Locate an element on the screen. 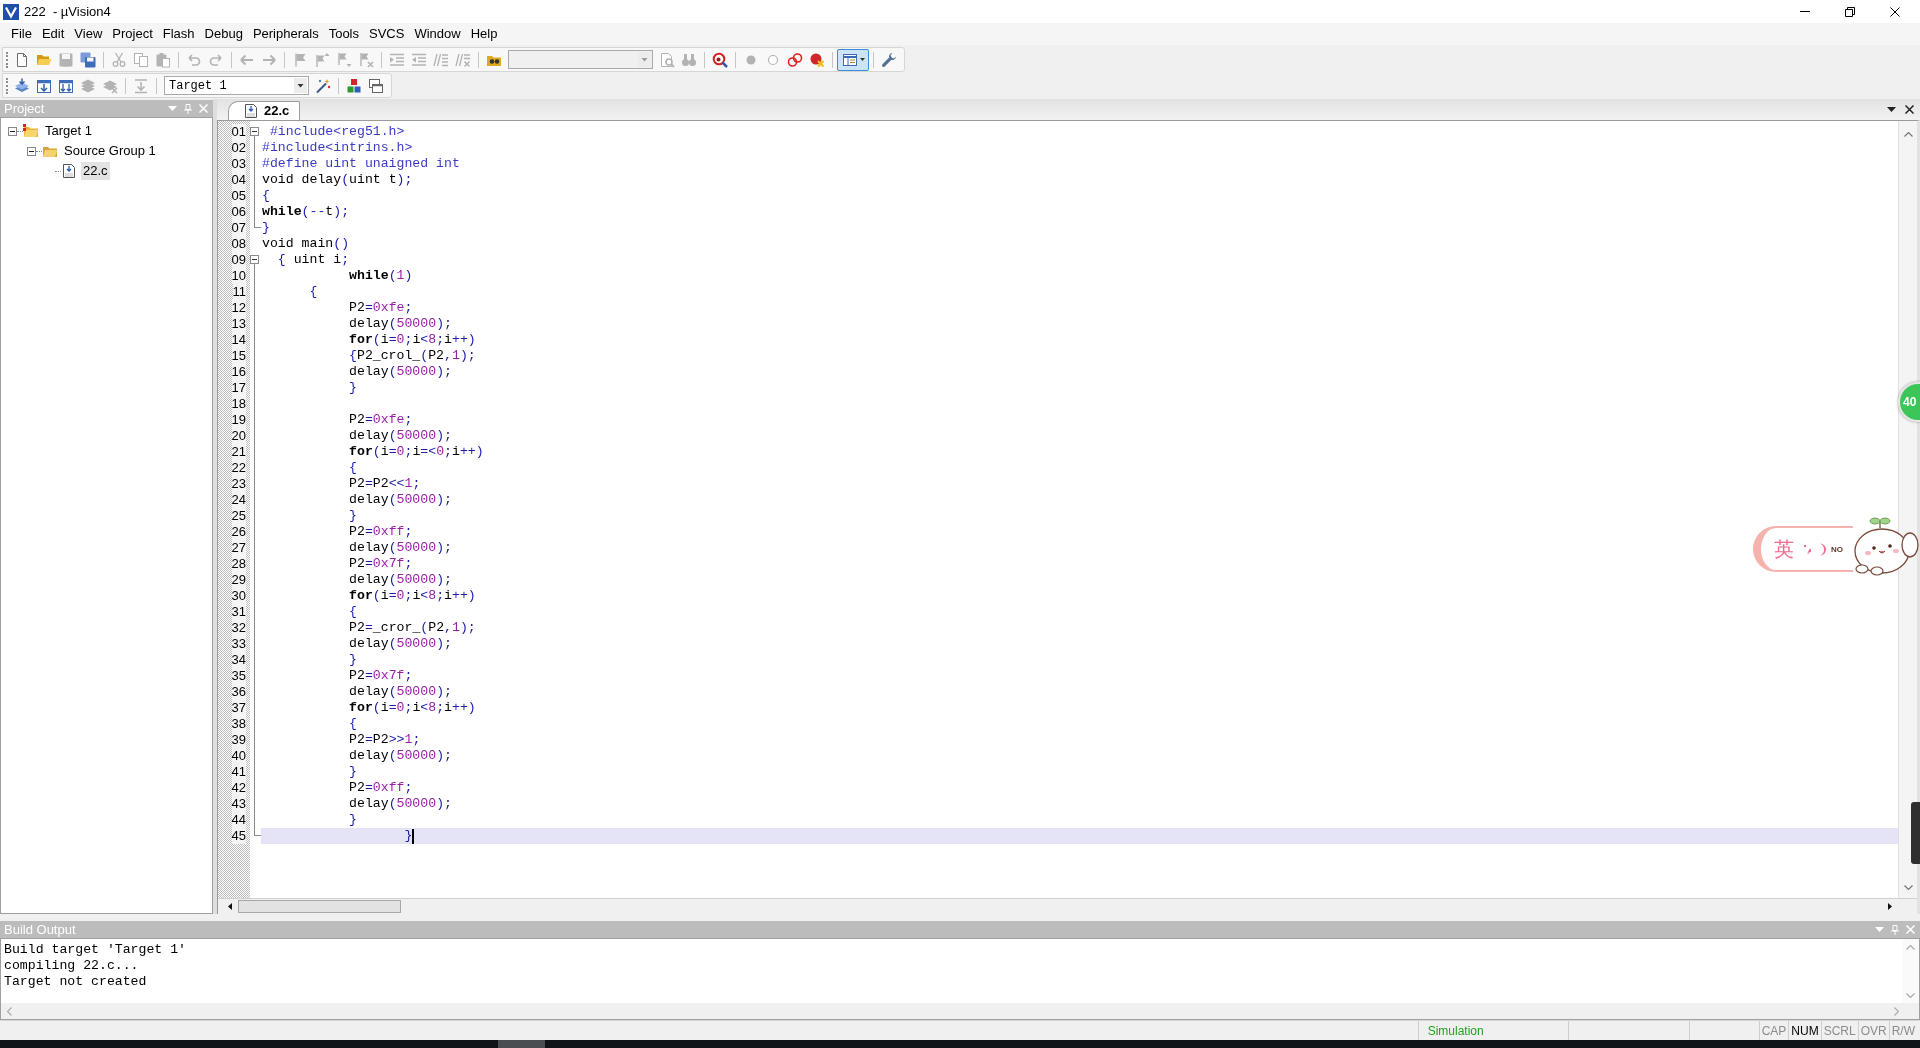  scrollbar-thumb is located at coordinates (319, 906).